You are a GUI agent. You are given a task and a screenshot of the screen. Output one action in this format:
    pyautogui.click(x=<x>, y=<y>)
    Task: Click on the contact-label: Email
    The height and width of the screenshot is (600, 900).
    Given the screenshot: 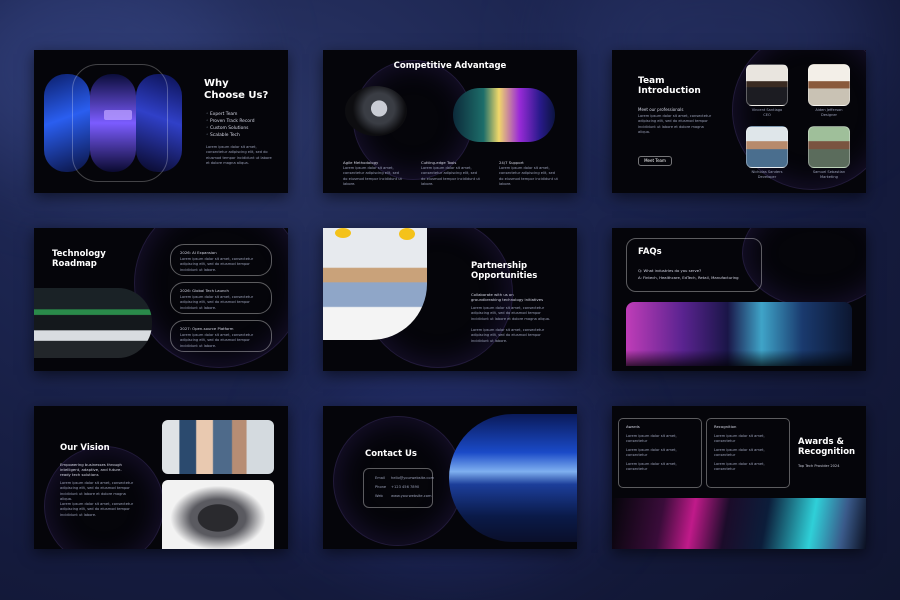 What is the action you would take?
    pyautogui.click(x=380, y=478)
    